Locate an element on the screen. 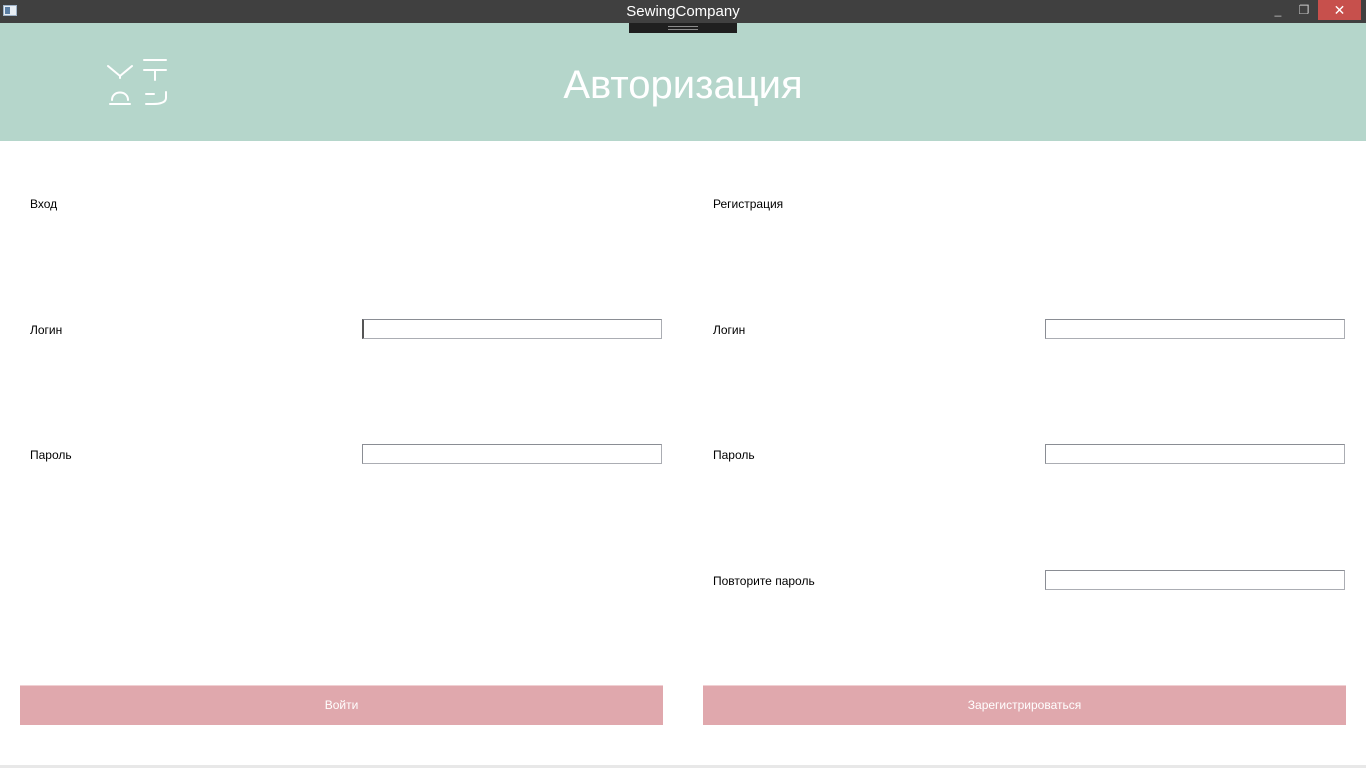 This screenshot has width=1366, height=768. register-repeat-password-label: Повторите пароль is located at coordinates (764, 581).